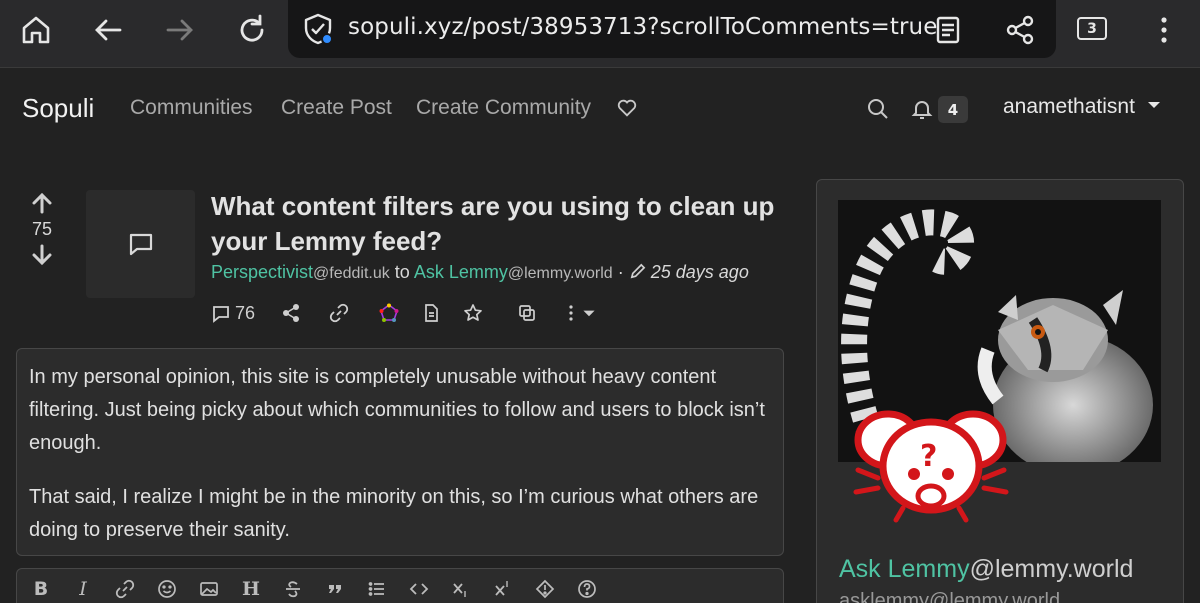  Describe the element at coordinates (36, 30) in the screenshot. I see `home-icon` at that location.